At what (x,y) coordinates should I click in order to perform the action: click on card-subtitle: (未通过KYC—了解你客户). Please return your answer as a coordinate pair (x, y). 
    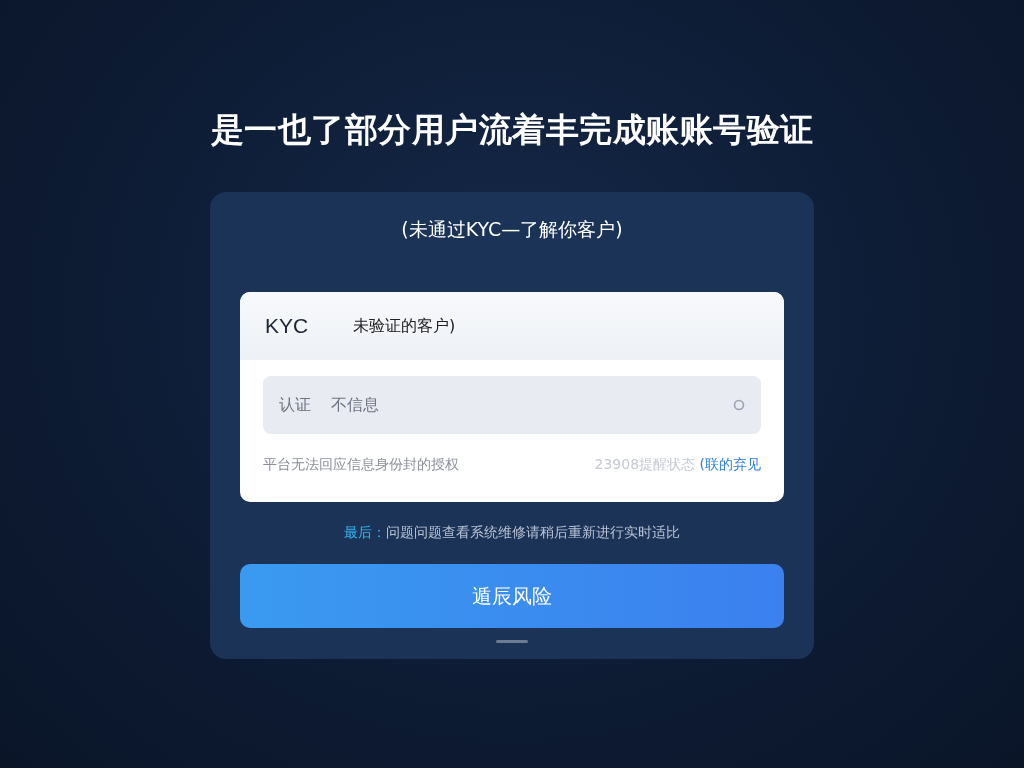
    Looking at the image, I should click on (512, 229).